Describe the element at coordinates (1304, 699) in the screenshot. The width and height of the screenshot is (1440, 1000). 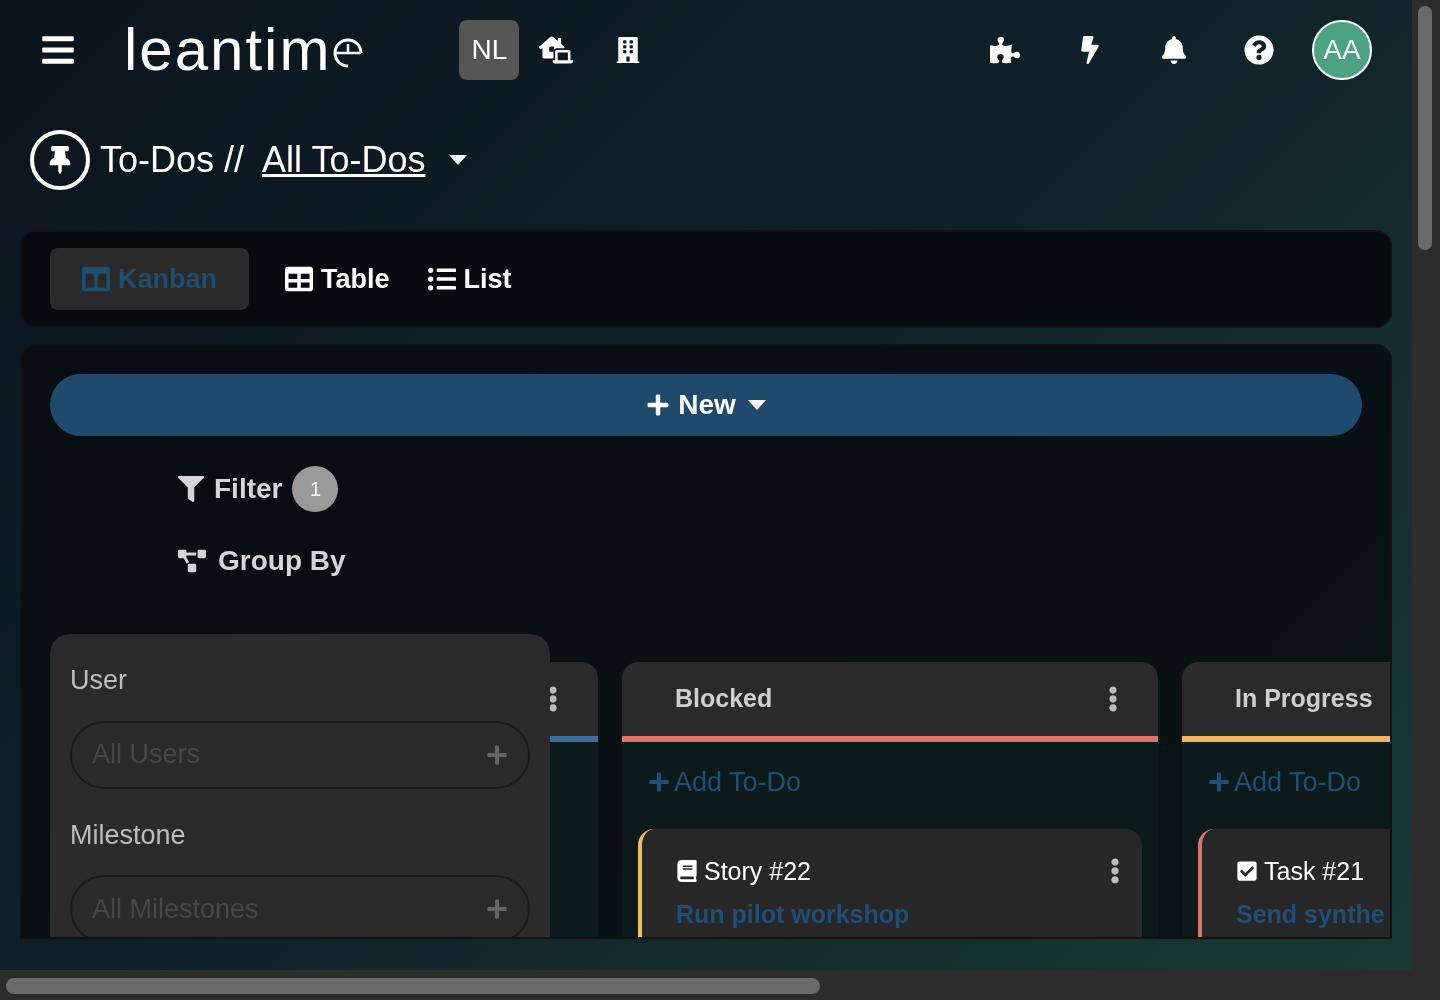
I see `column-title: In Progress` at that location.